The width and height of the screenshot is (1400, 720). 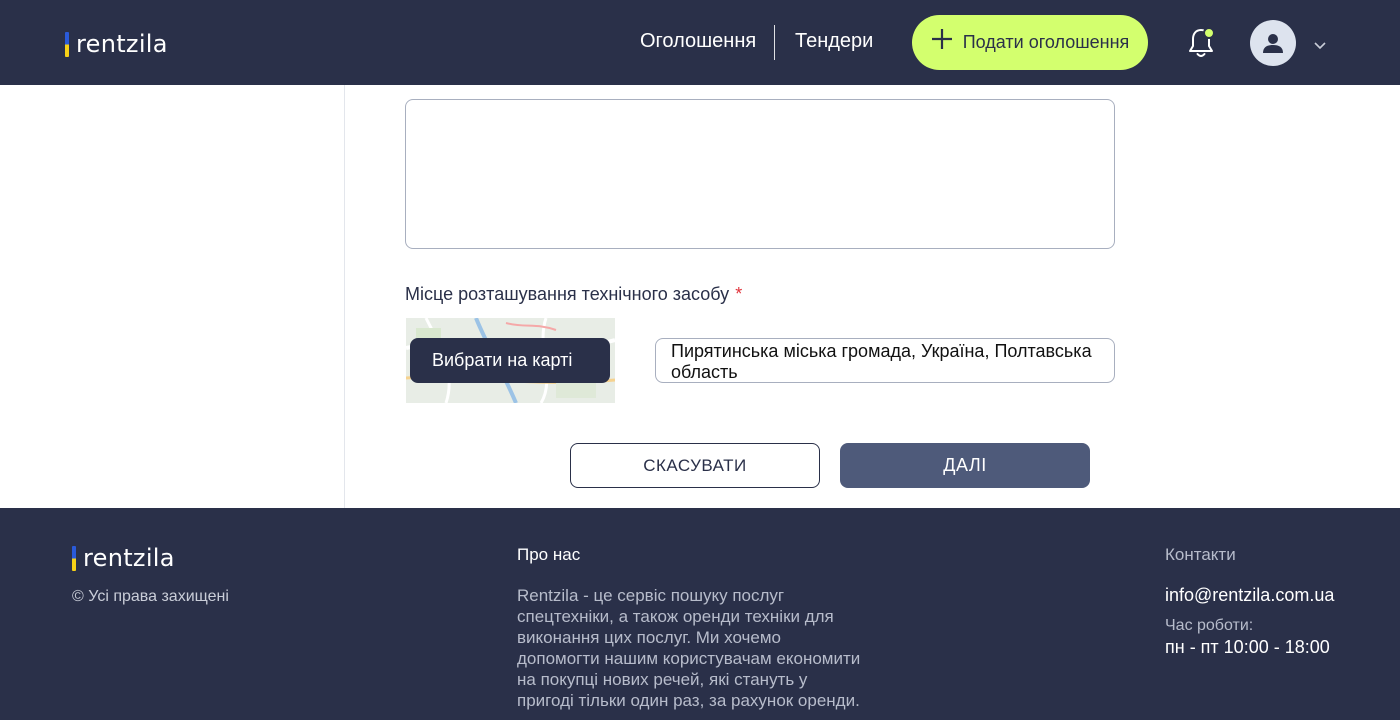 I want to click on required-mark: *, so click(x=739, y=294).